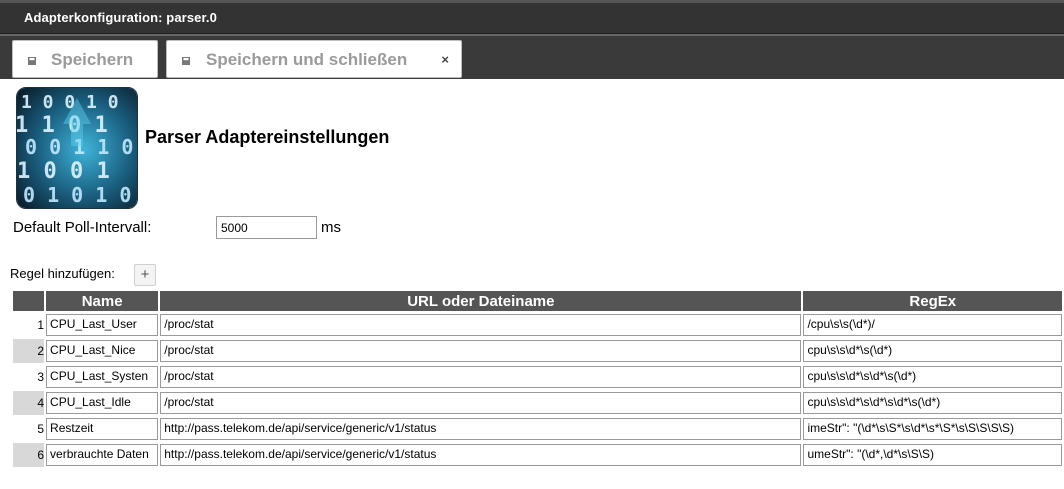  I want to click on svg-text: 1 0 0 1, so click(63, 171).